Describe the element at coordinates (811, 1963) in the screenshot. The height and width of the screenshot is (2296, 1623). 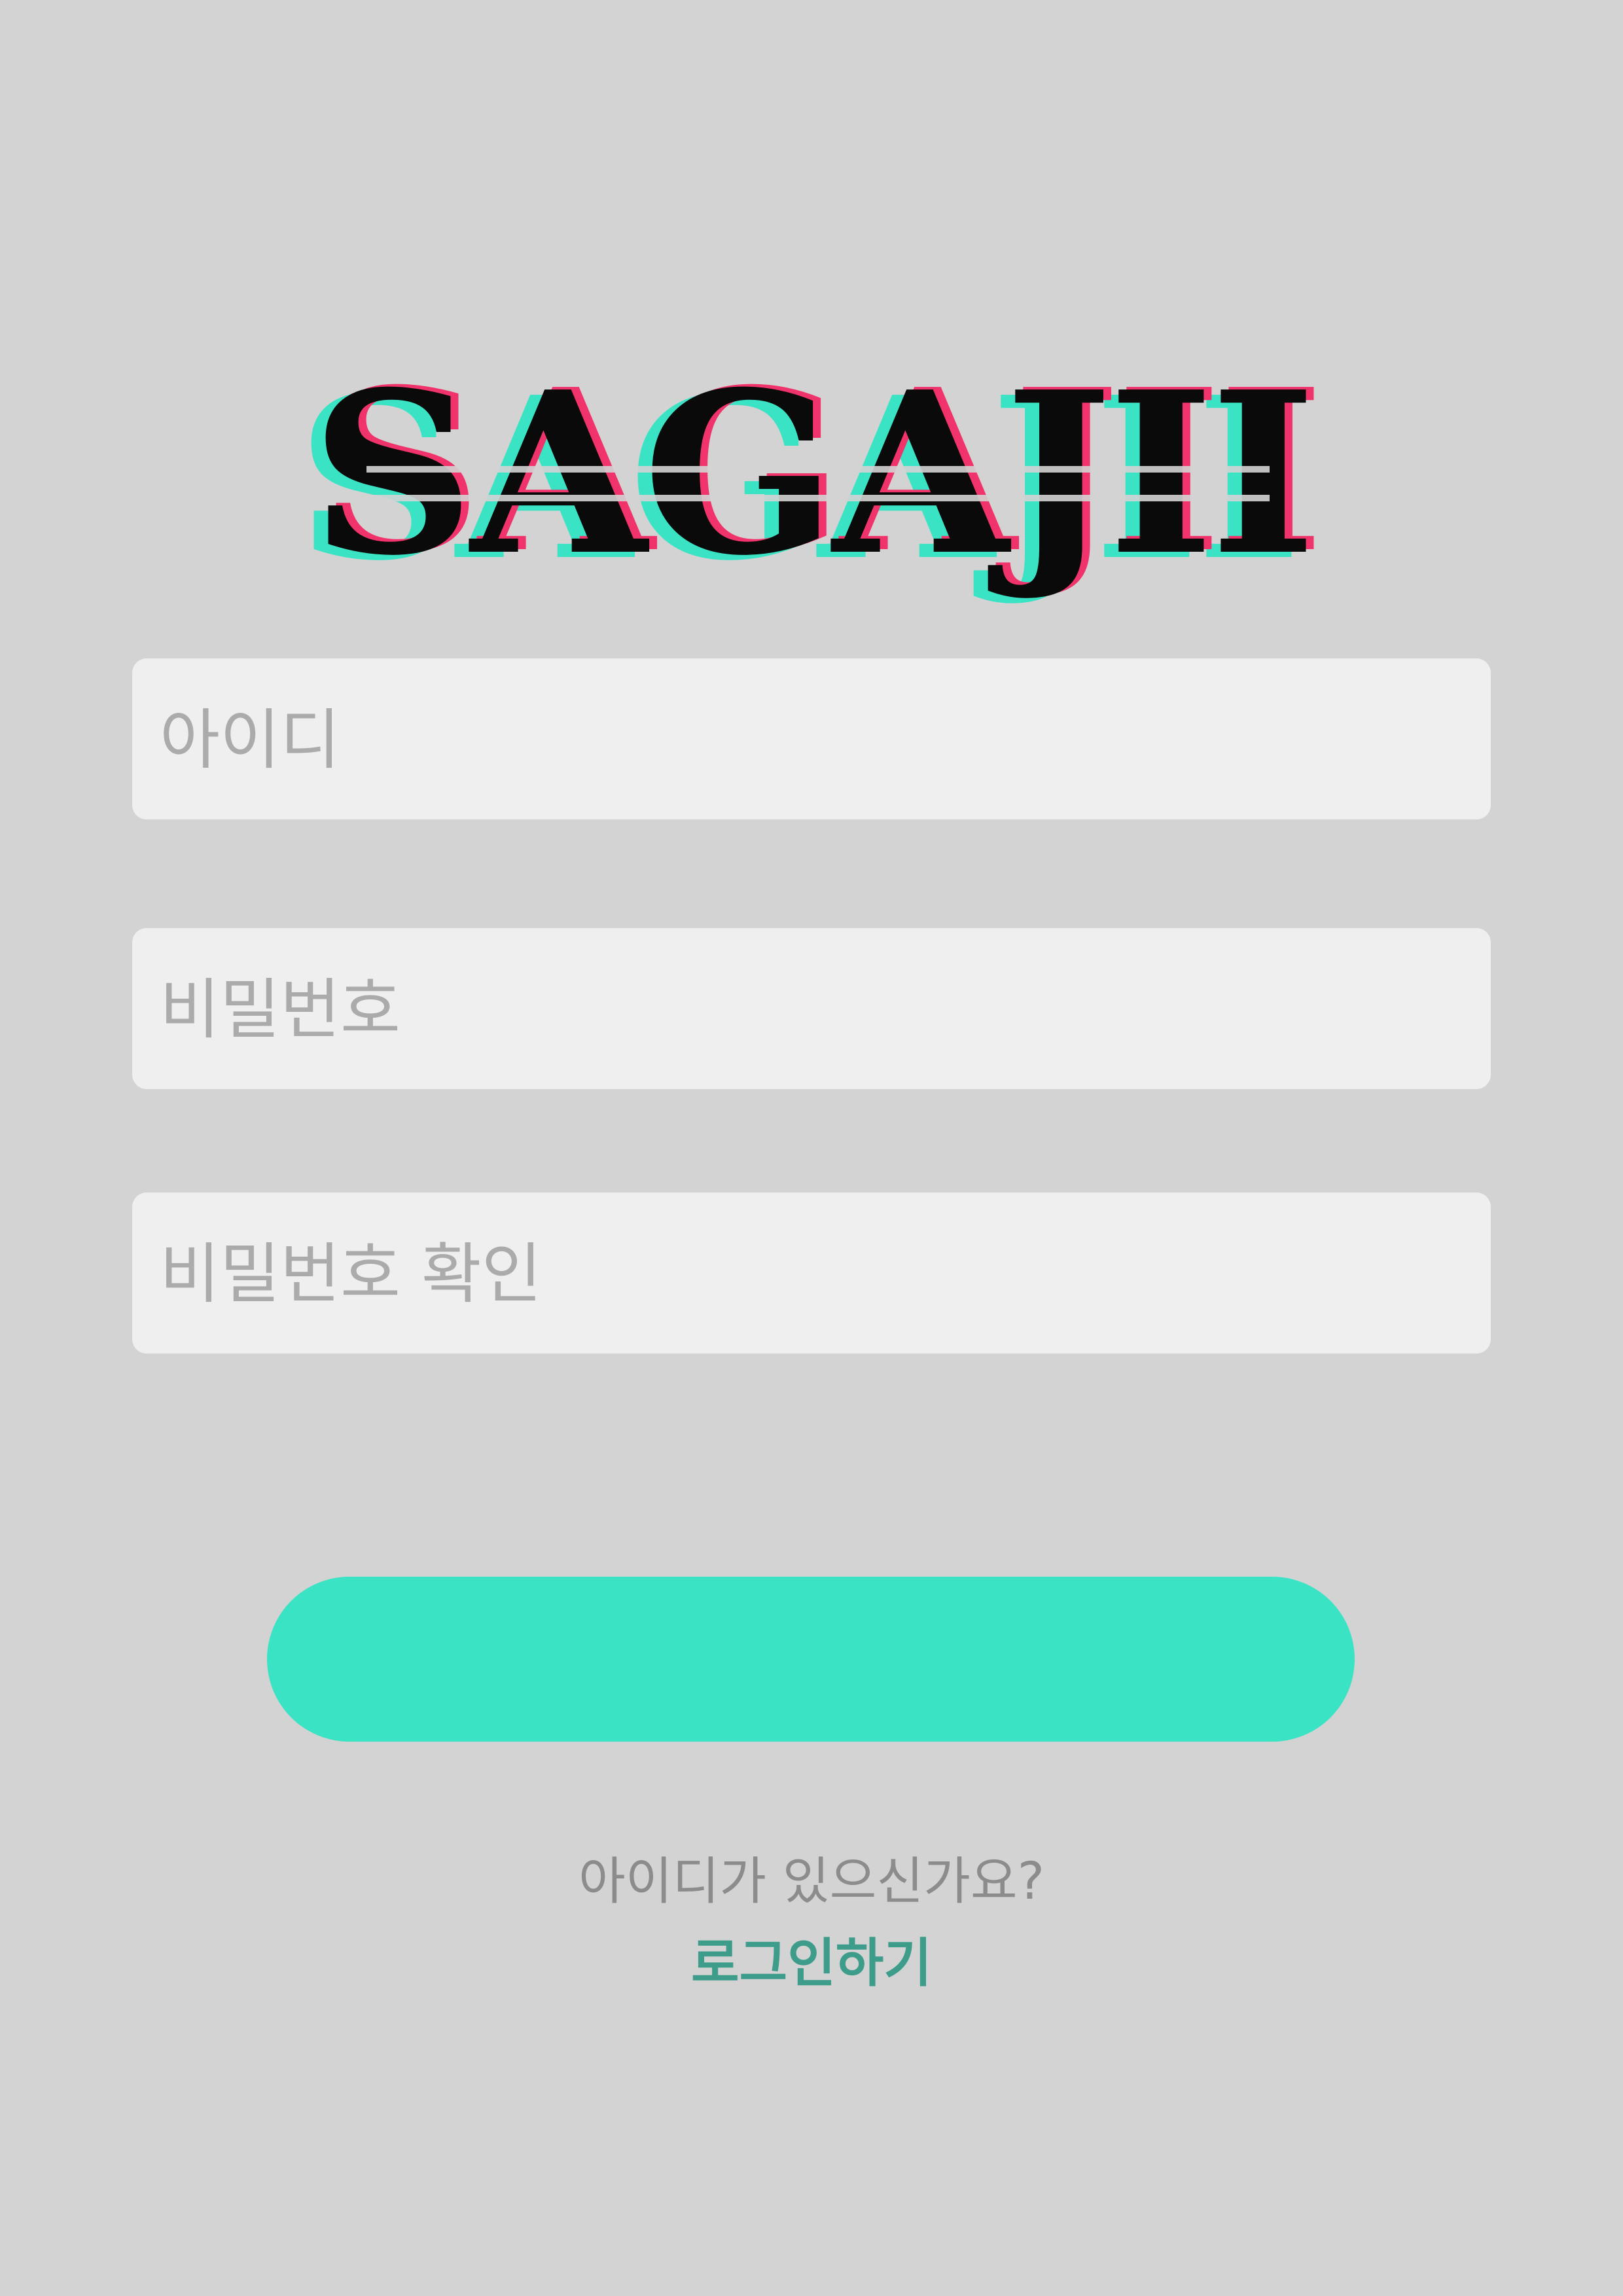
I see `login-link: 로그인하기` at that location.